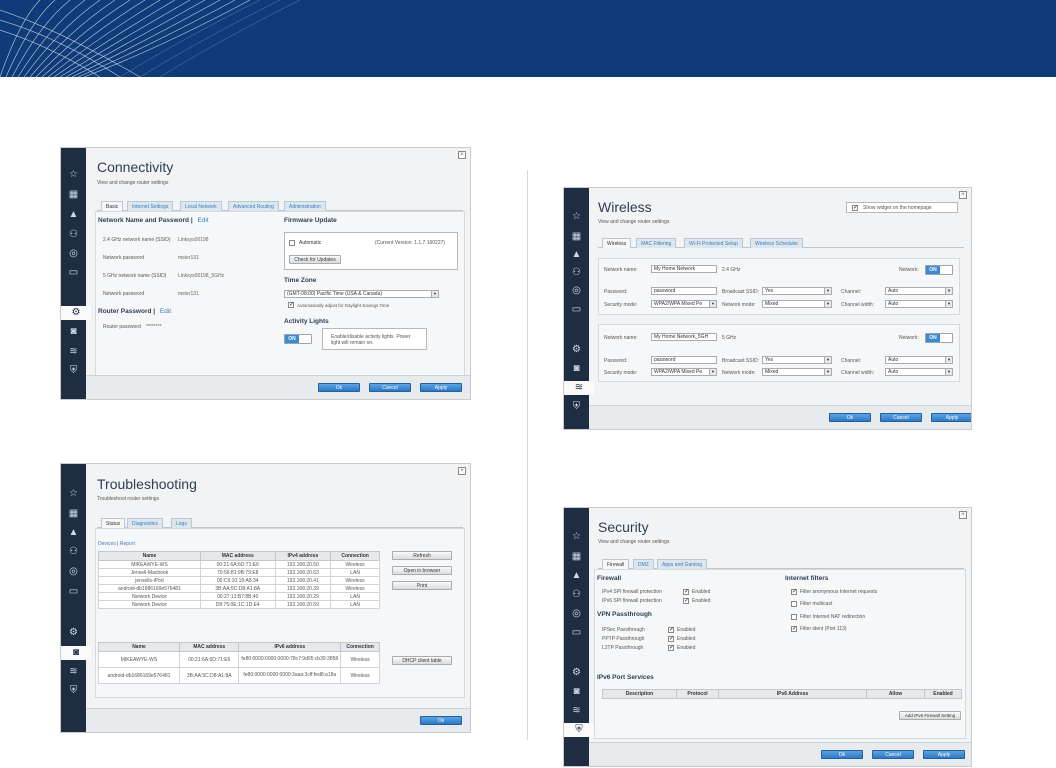 The image size is (1056, 768). I want to click on refresh-button: Refresh, so click(422, 555).